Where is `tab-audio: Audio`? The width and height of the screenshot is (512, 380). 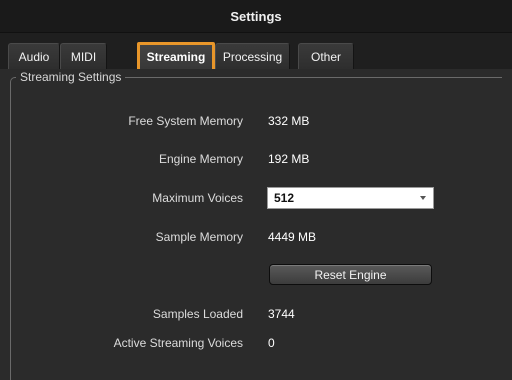 tab-audio: Audio is located at coordinates (34, 56).